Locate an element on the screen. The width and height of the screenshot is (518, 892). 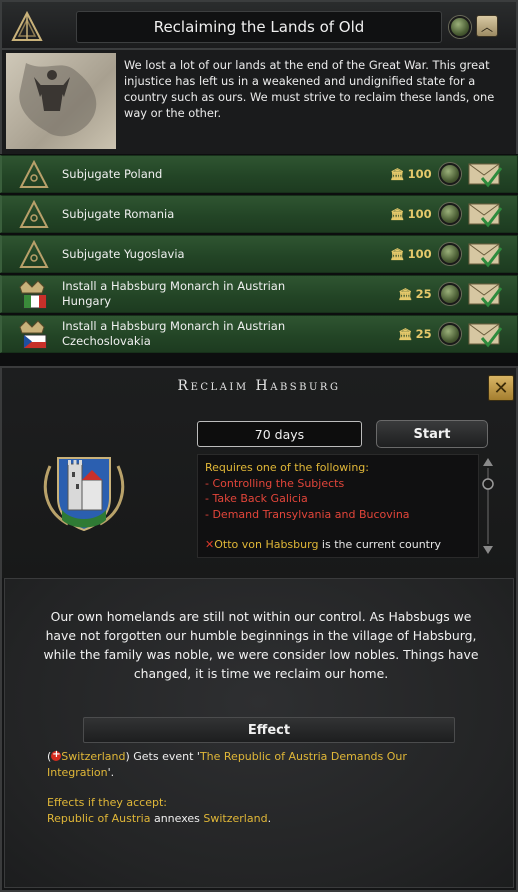
effect-text: ) Gets event ' is located at coordinates (162, 756).